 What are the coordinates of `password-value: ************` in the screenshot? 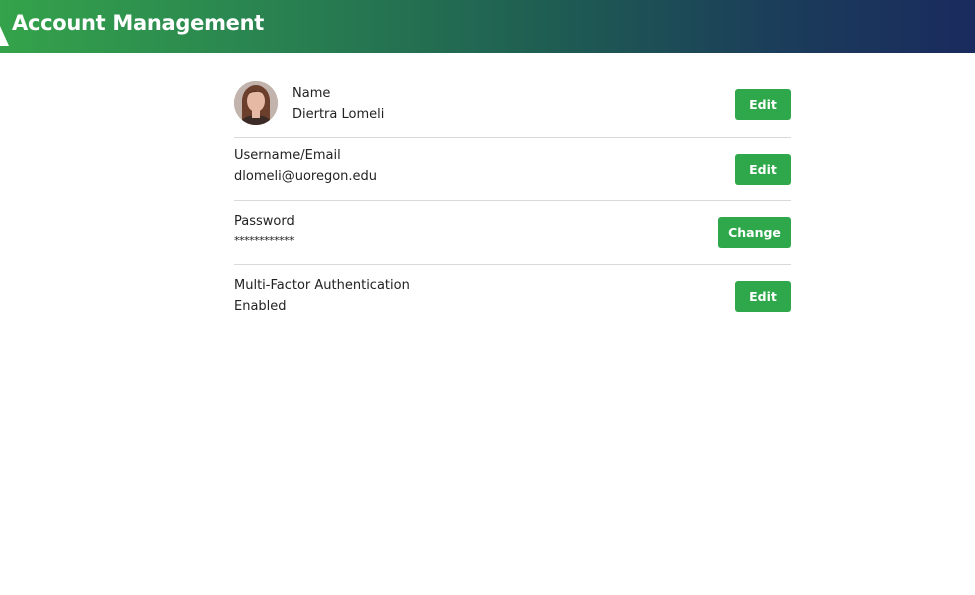 It's located at (264, 240).